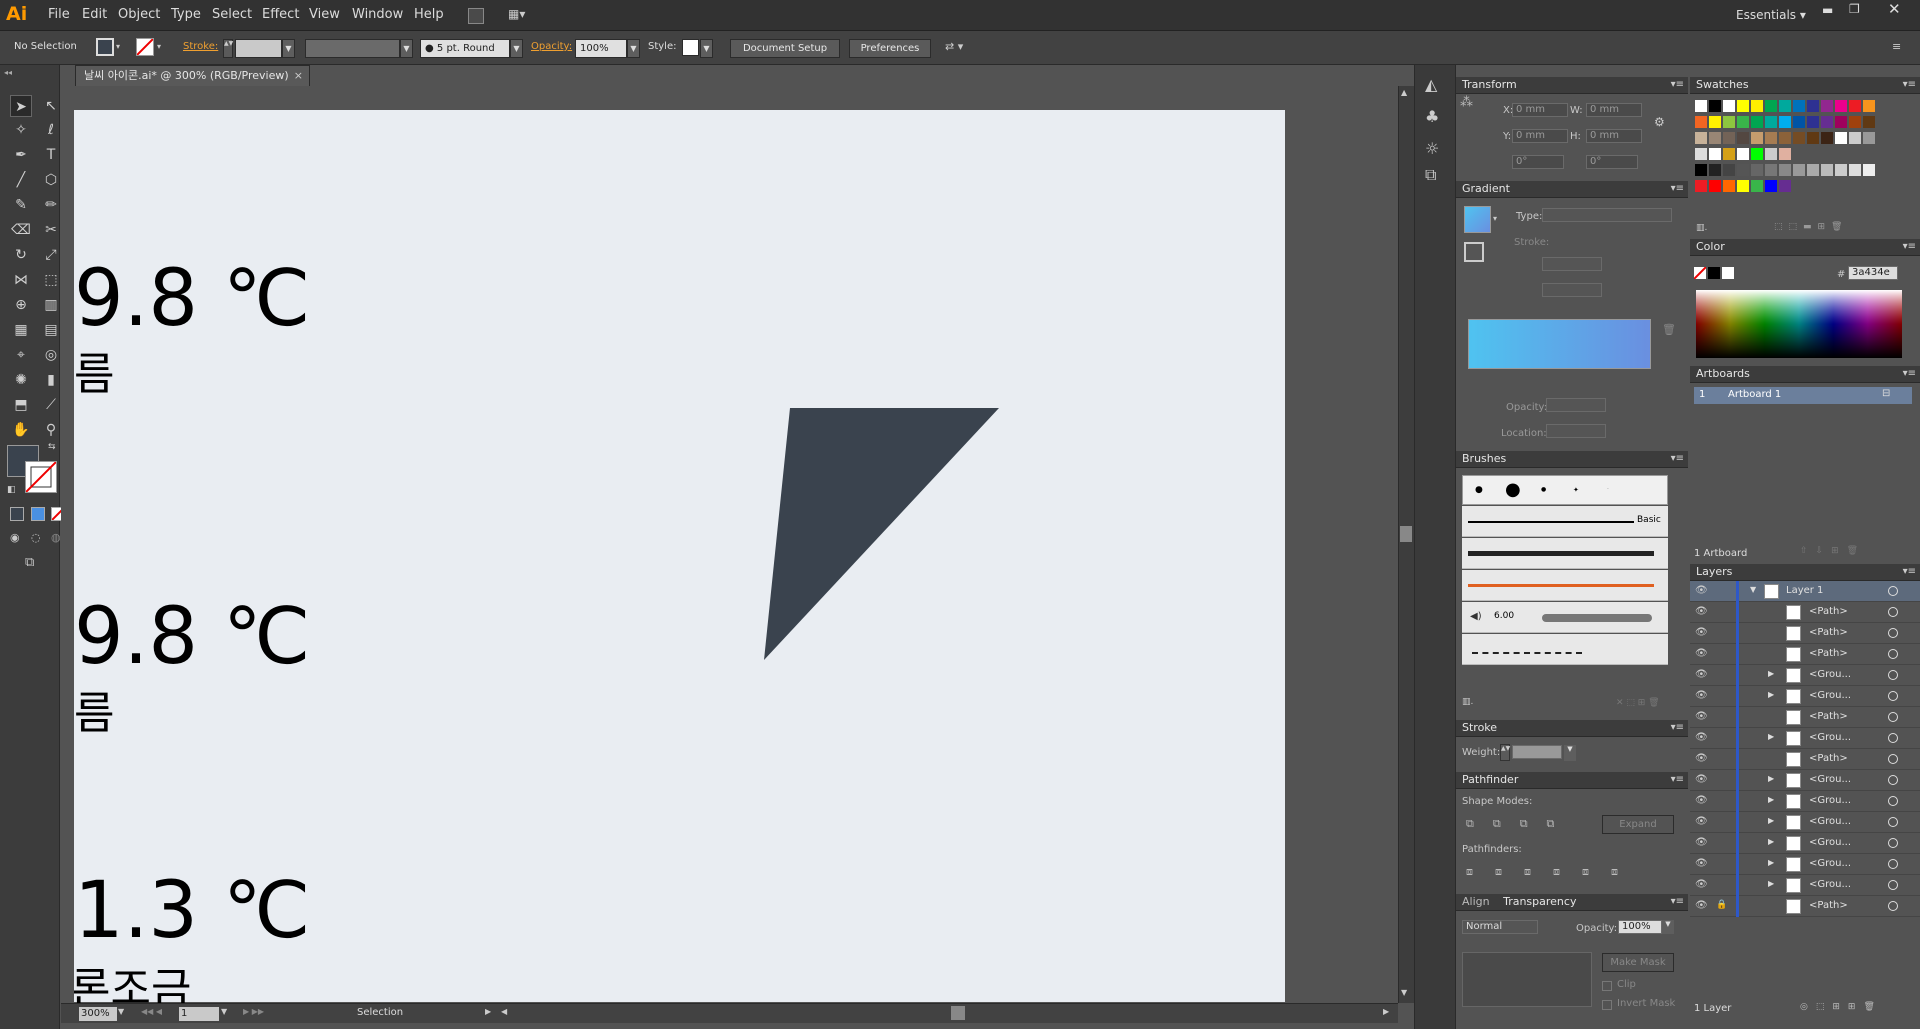 Image resolution: width=1920 pixels, height=1029 pixels. I want to click on blend-tool-icon: ◎, so click(51, 355).